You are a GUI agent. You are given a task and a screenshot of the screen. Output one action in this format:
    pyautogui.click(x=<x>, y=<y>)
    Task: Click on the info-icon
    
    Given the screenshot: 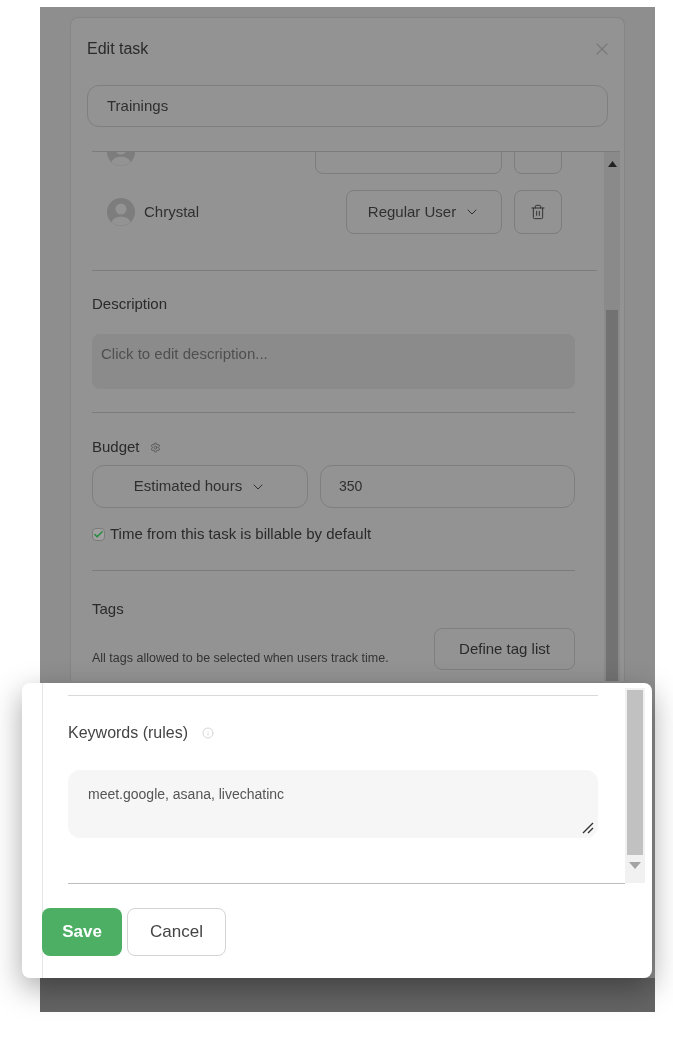 What is the action you would take?
    pyautogui.click(x=208, y=733)
    